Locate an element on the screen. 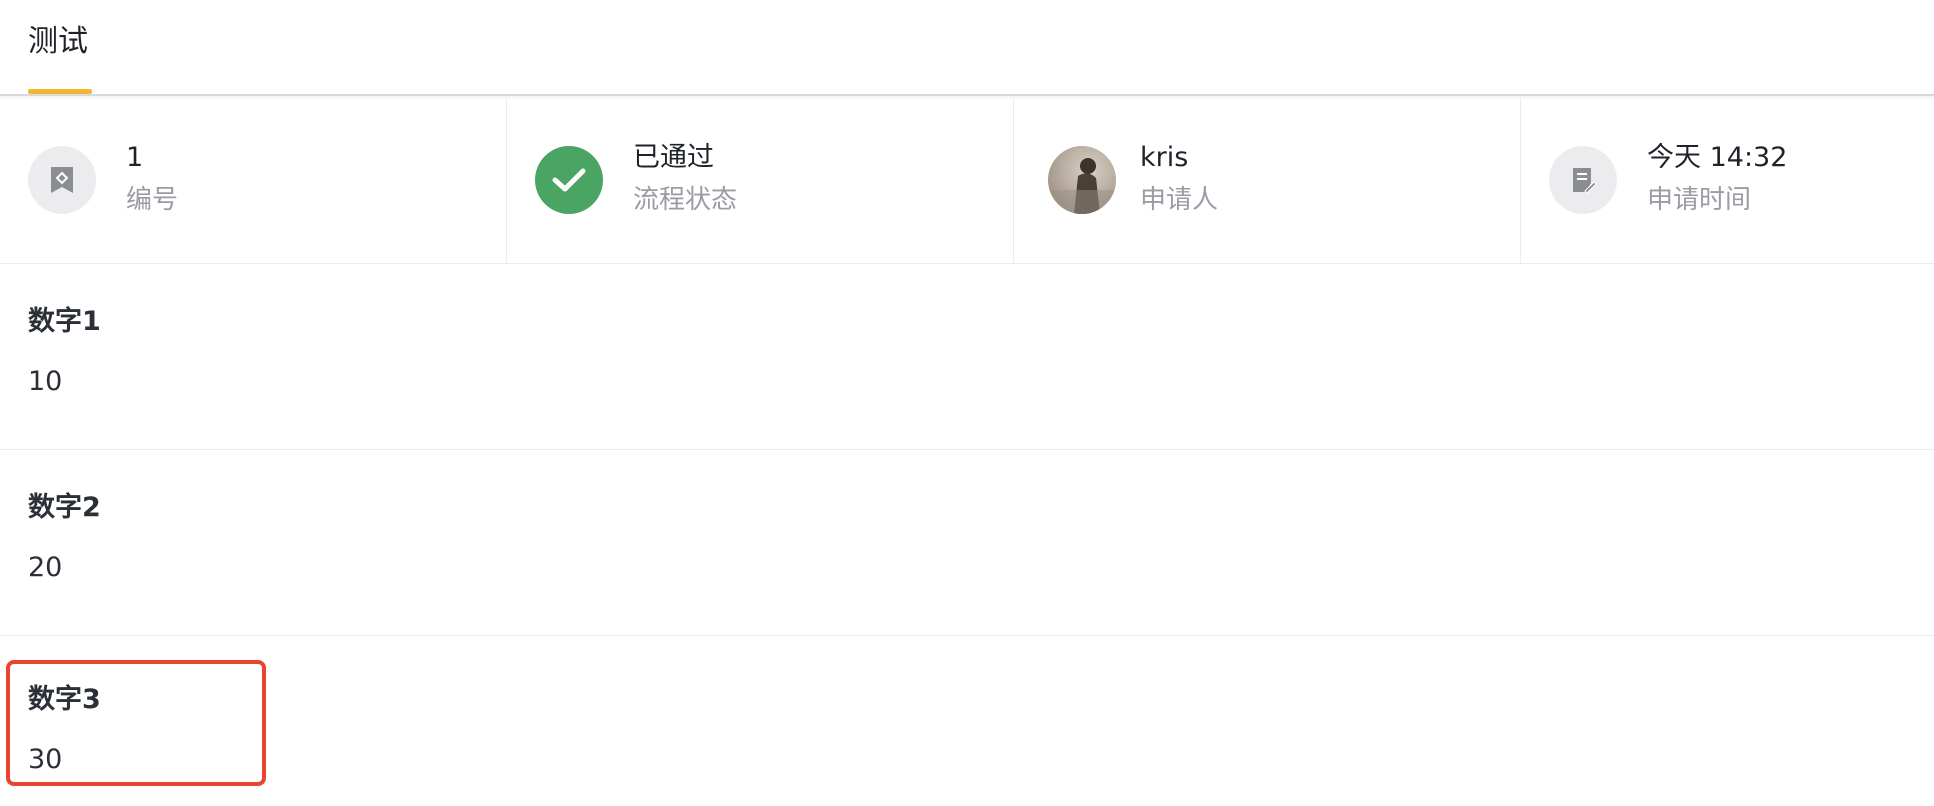 This screenshot has width=1934, height=806. time-label: 申请时间 is located at coordinates (1699, 200).